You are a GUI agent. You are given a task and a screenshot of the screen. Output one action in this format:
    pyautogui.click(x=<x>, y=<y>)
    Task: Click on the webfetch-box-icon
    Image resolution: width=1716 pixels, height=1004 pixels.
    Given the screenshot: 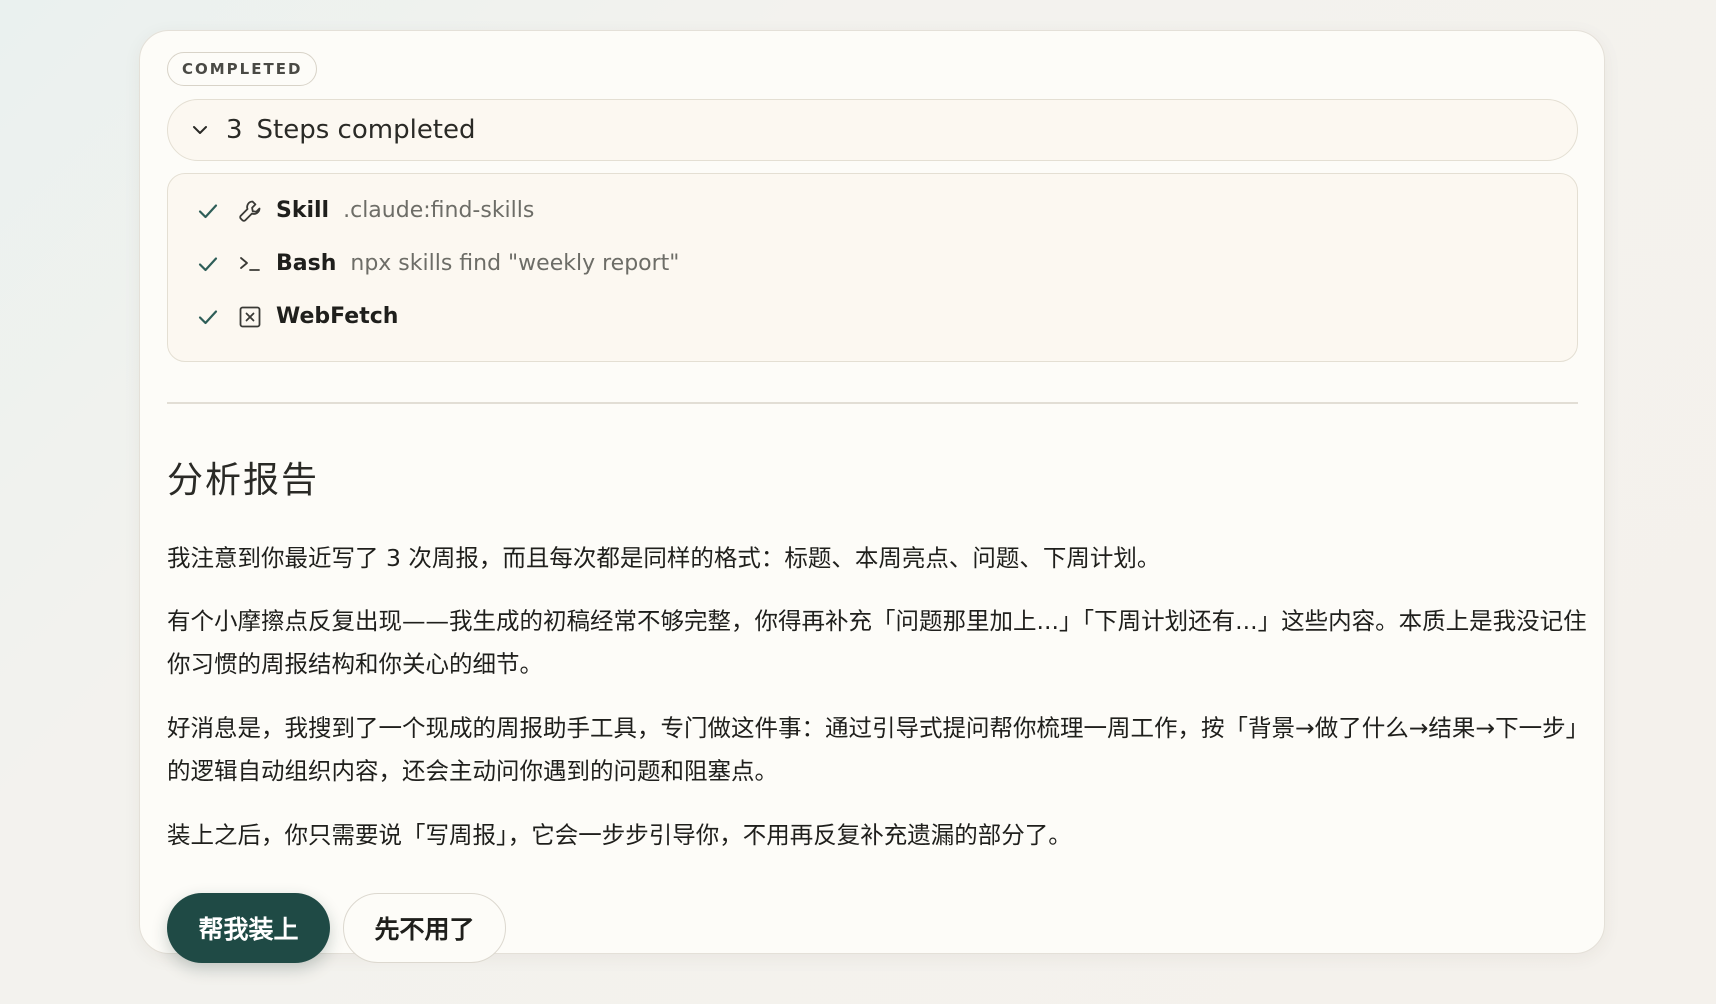 What is the action you would take?
    pyautogui.click(x=250, y=317)
    